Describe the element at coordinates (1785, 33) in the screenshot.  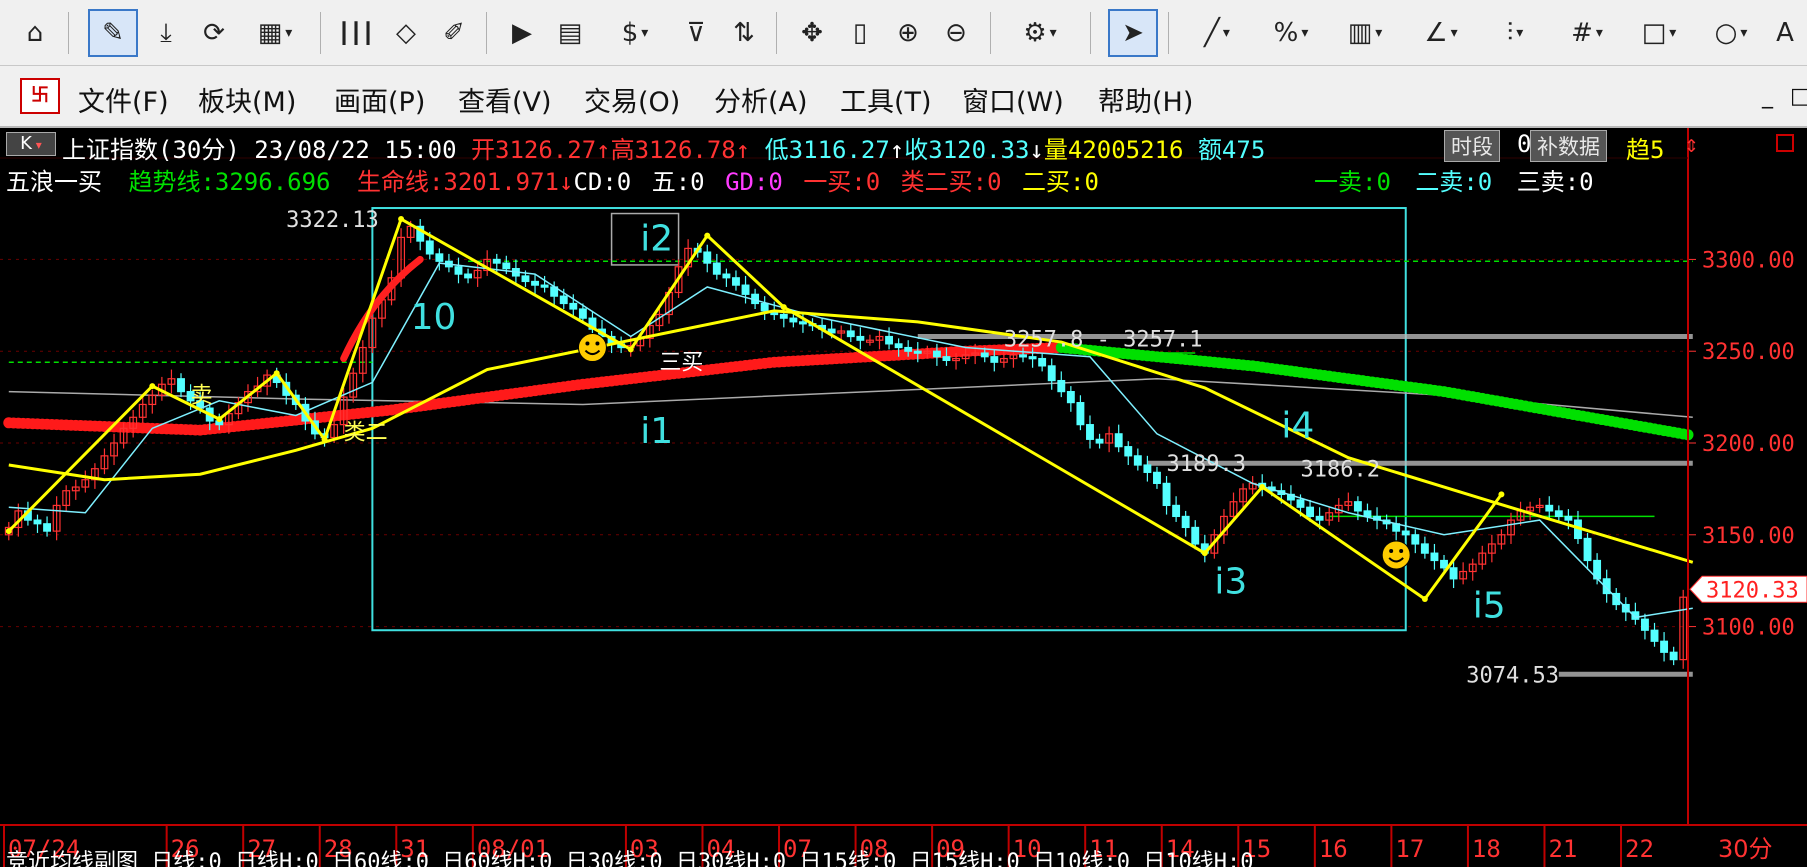
I see `text-icon: A` at that location.